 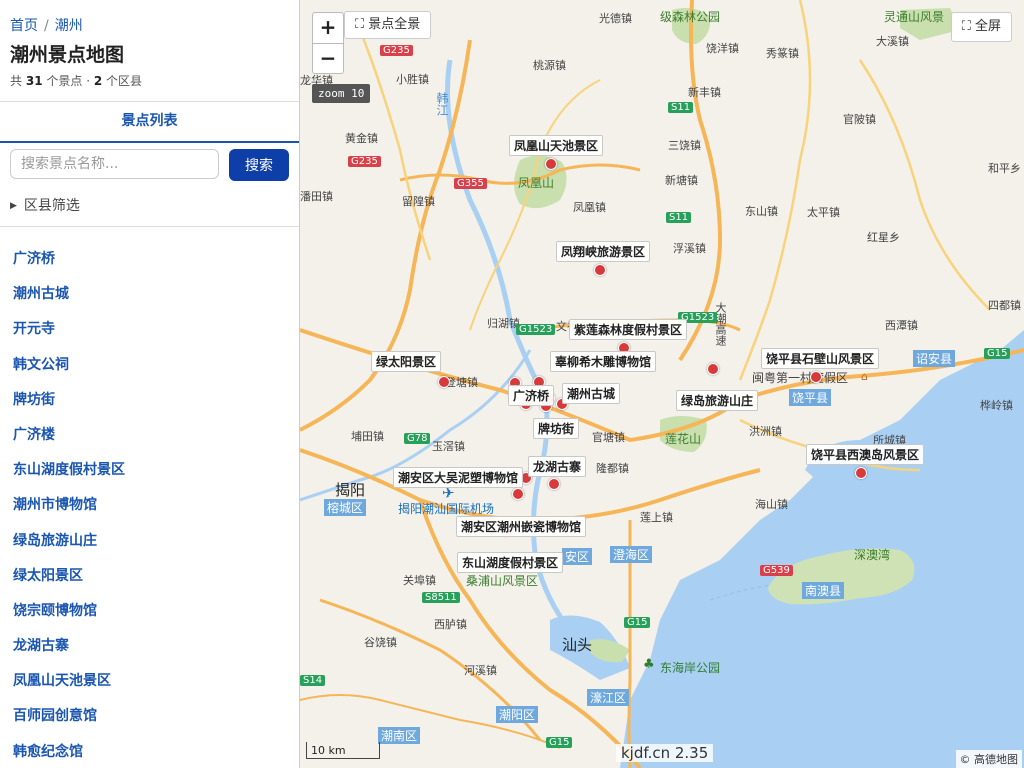 What do you see at coordinates (69, 687) in the screenshot?
I see `spot-list-item: 凤凰山天池景区` at bounding box center [69, 687].